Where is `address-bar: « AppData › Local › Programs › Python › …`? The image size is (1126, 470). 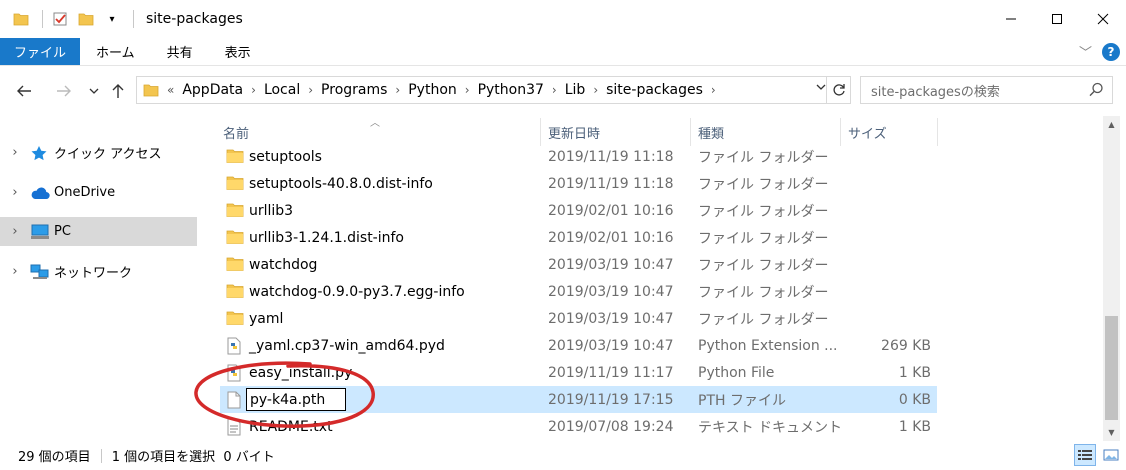
address-bar: « AppData › Local › Programs › Python › … is located at coordinates (493, 90).